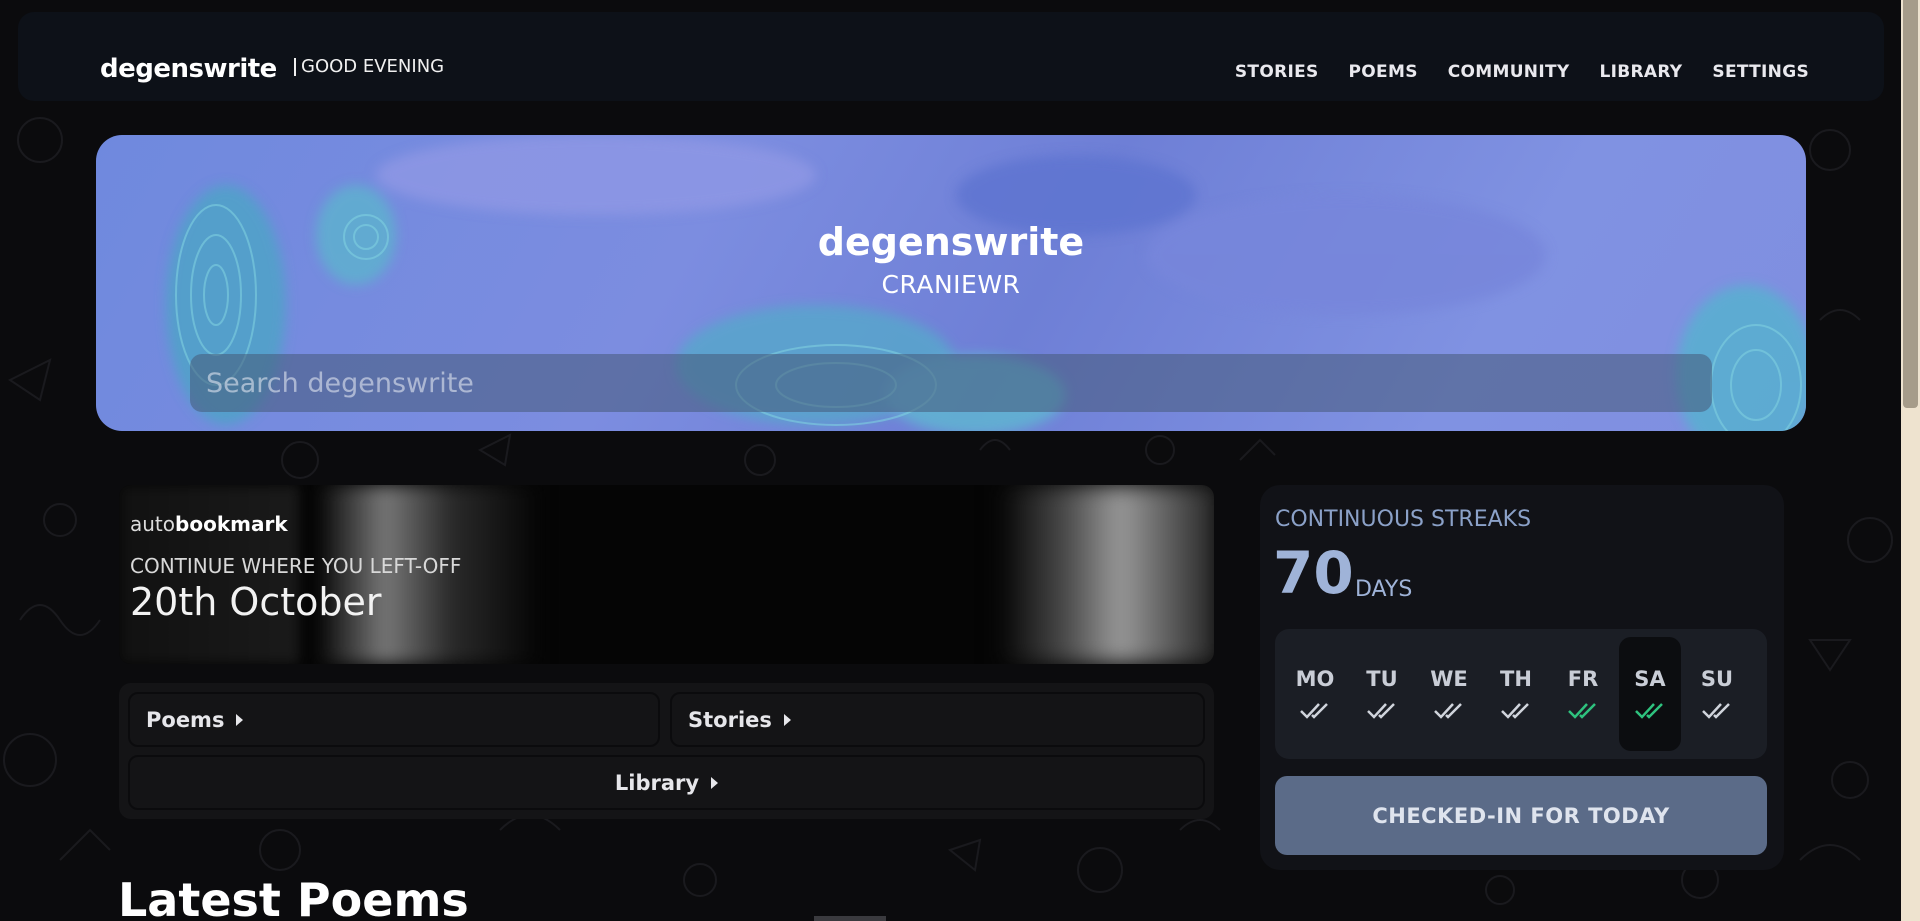  I want to click on brand-logo: degenswrite, so click(188, 69).